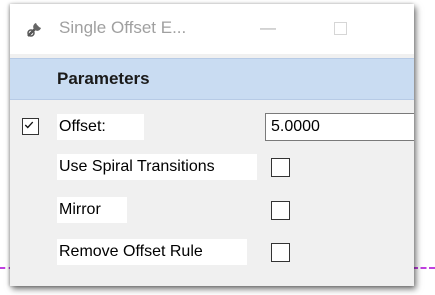 This screenshot has width=435, height=295. Describe the element at coordinates (340, 28) in the screenshot. I see `maximize-button` at that location.